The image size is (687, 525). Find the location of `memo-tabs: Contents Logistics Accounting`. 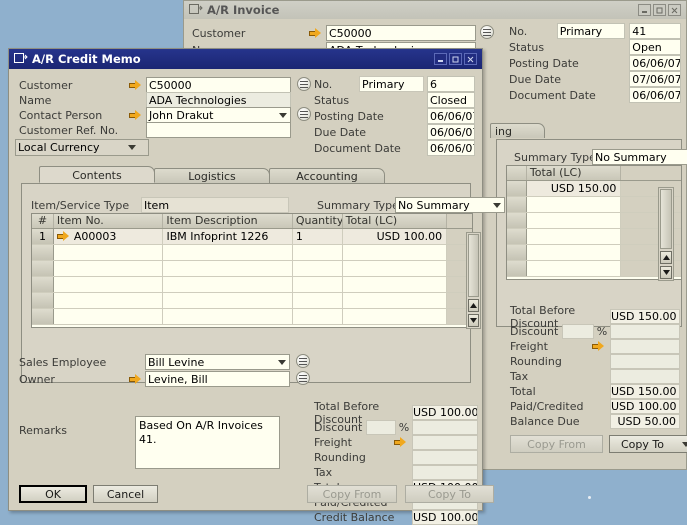

memo-tabs: Contents Logistics Accounting is located at coordinates (246, 174).